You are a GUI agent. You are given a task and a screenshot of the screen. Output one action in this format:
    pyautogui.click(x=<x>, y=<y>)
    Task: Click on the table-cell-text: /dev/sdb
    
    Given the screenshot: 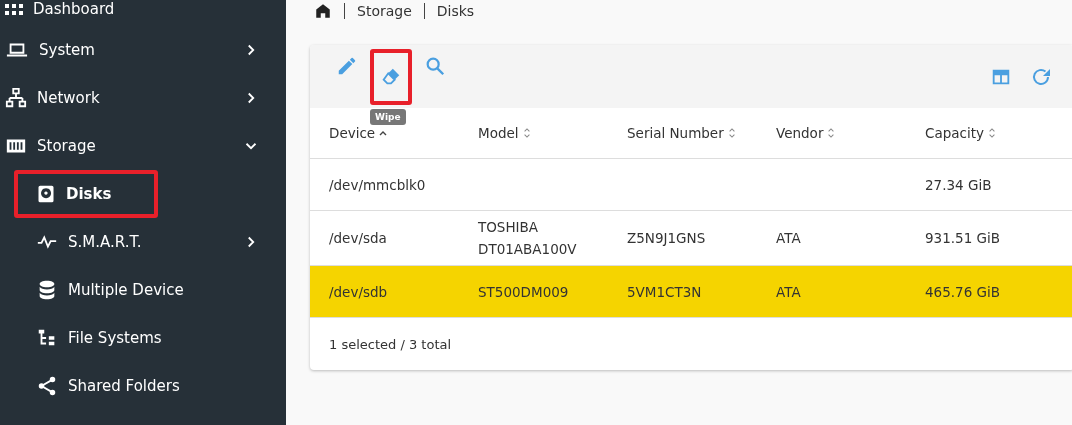 What is the action you would take?
    pyautogui.click(x=359, y=291)
    